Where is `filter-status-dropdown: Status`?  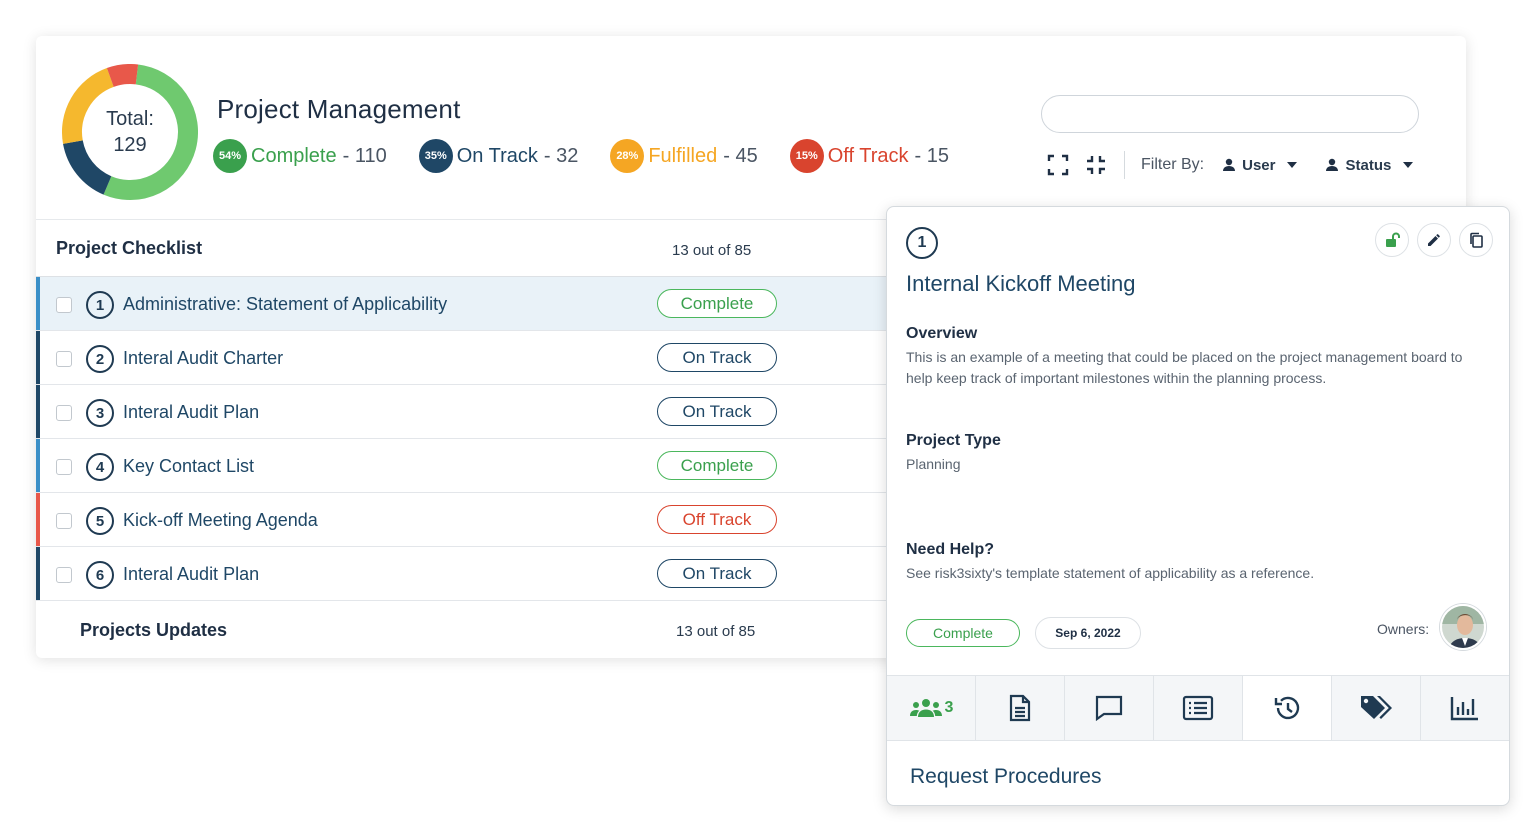 filter-status-dropdown: Status is located at coordinates (1372, 165).